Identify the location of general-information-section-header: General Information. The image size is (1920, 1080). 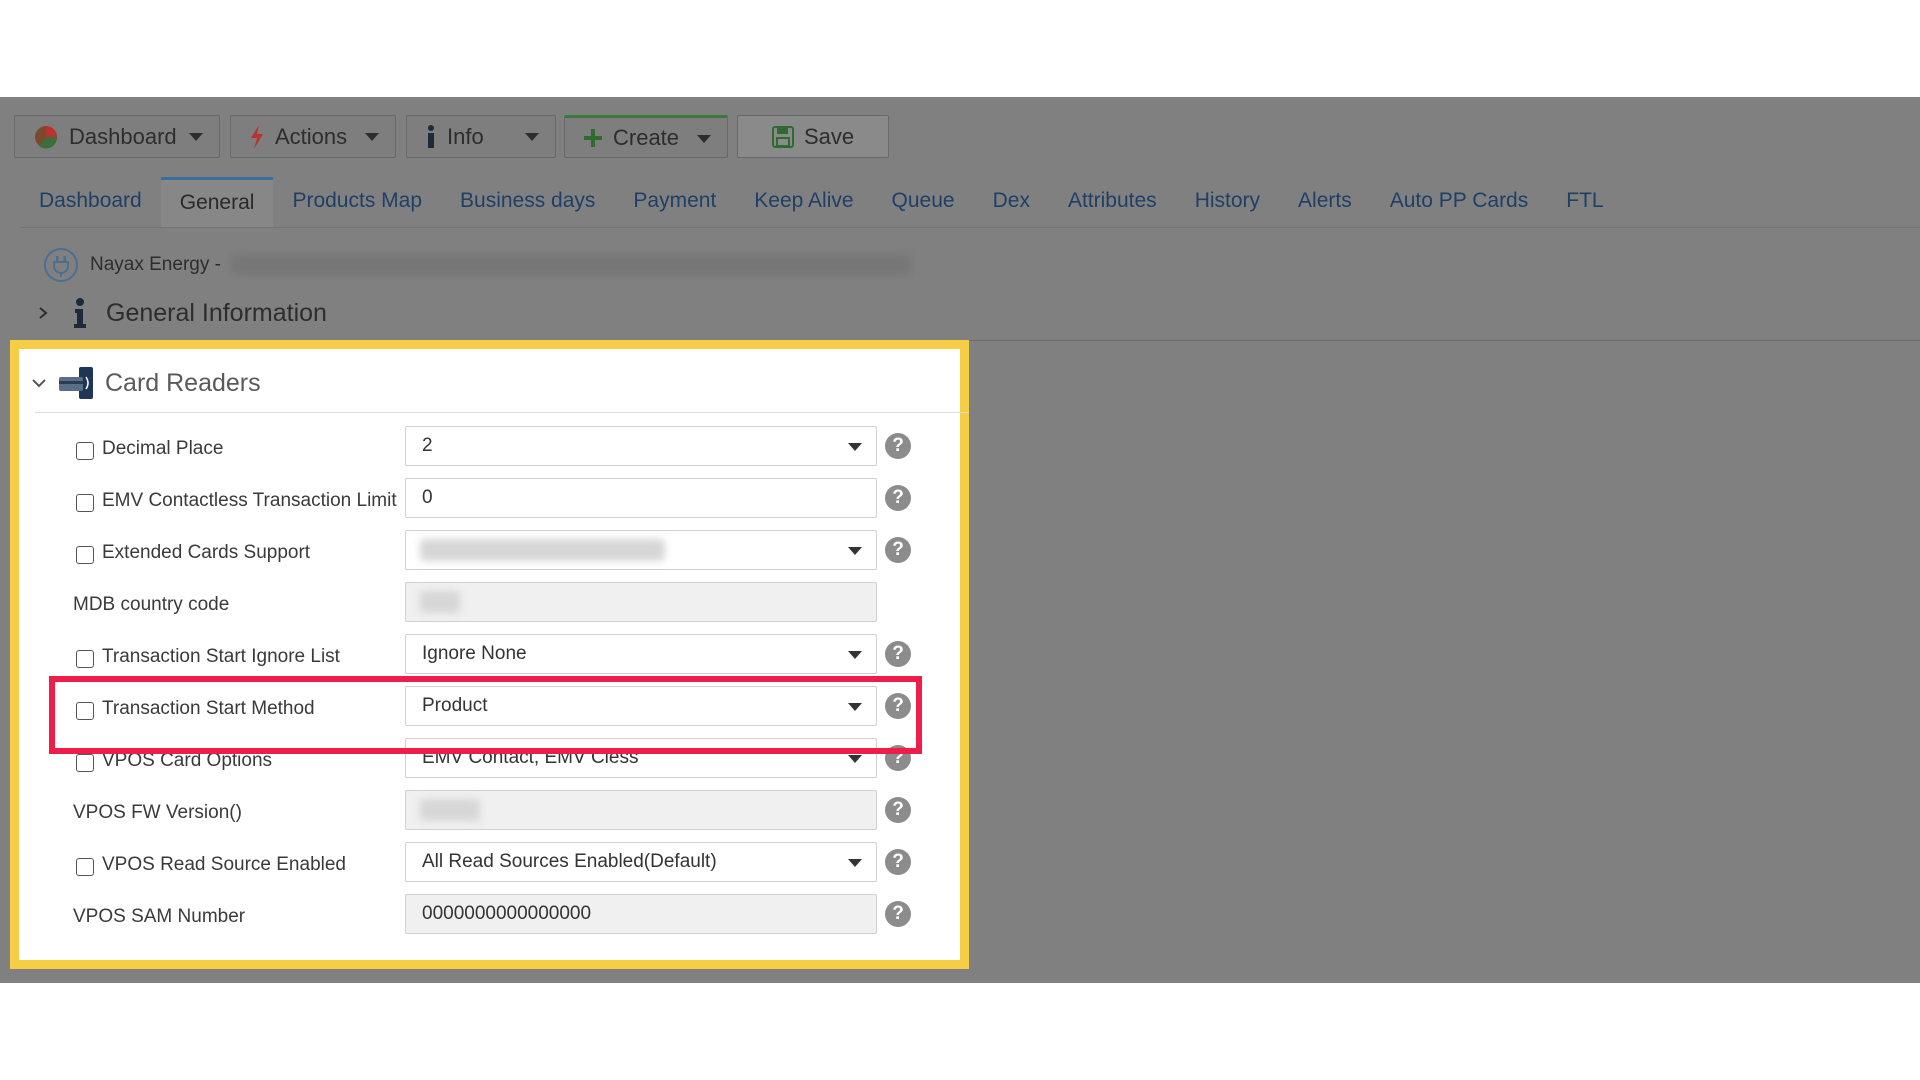
(181, 313).